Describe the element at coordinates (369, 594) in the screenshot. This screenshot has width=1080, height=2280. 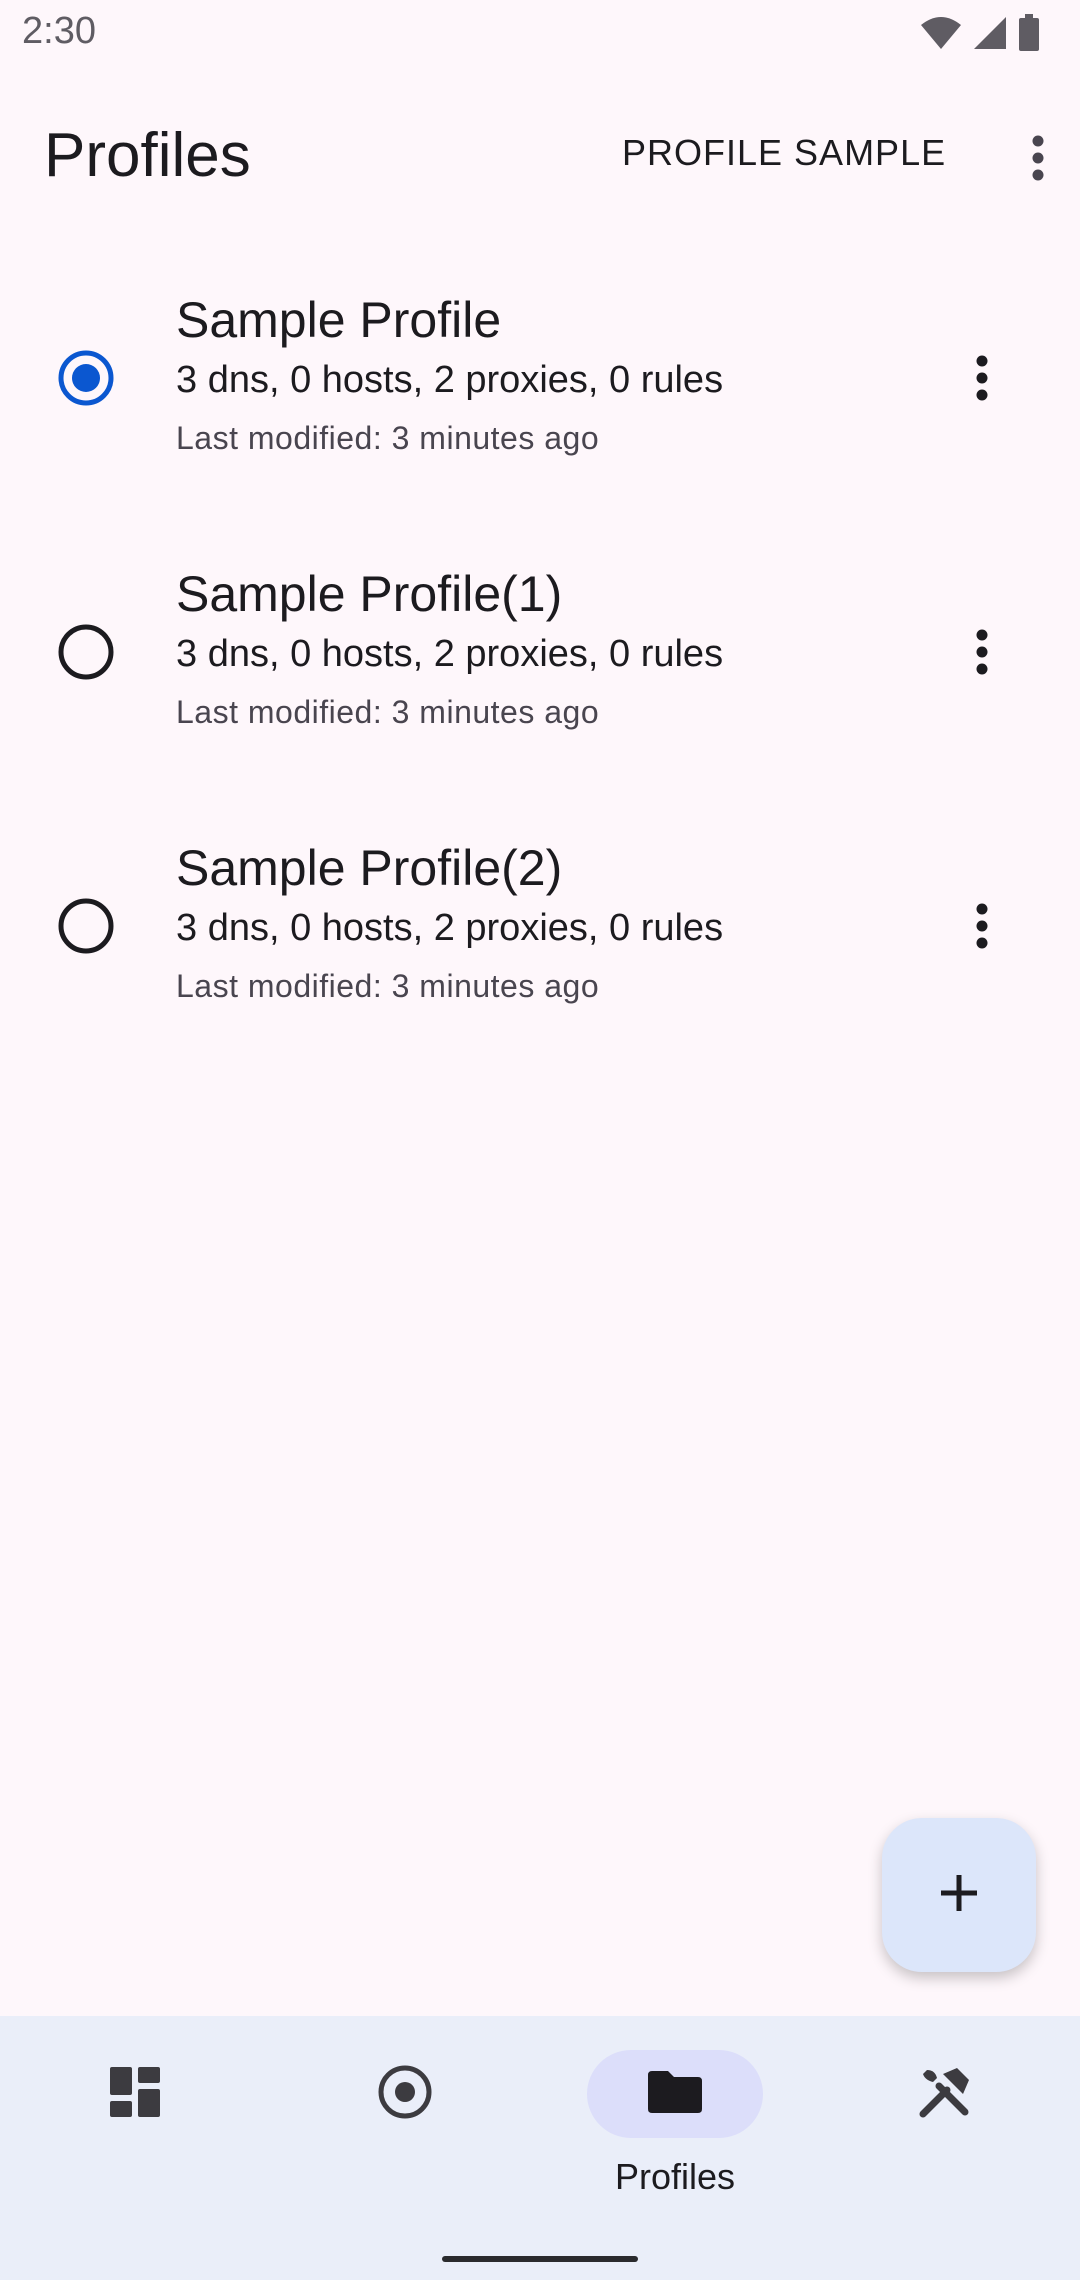
I see `profile-name: Sample Profile(1)` at that location.